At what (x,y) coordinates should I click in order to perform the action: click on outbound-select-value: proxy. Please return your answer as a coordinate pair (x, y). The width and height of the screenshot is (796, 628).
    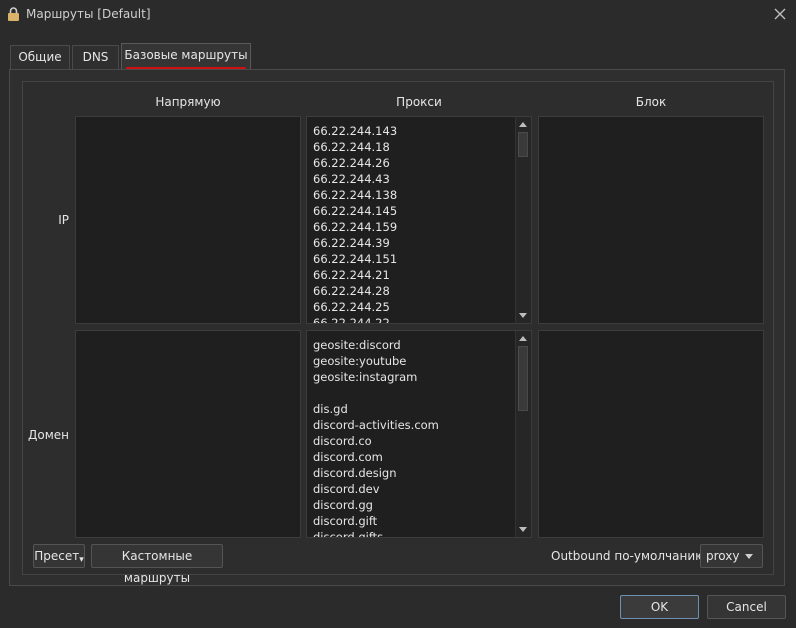
    Looking at the image, I should click on (723, 556).